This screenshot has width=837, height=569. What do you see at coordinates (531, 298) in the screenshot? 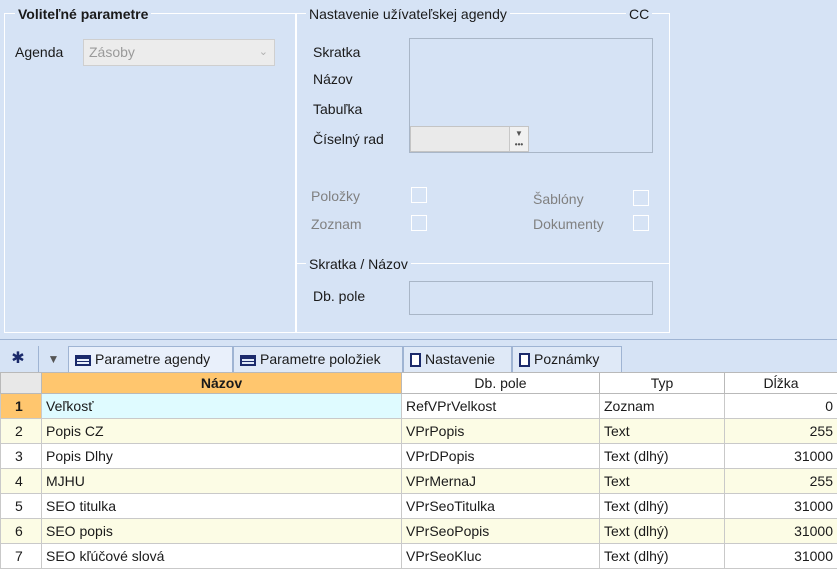
I see `db-pole-field` at bounding box center [531, 298].